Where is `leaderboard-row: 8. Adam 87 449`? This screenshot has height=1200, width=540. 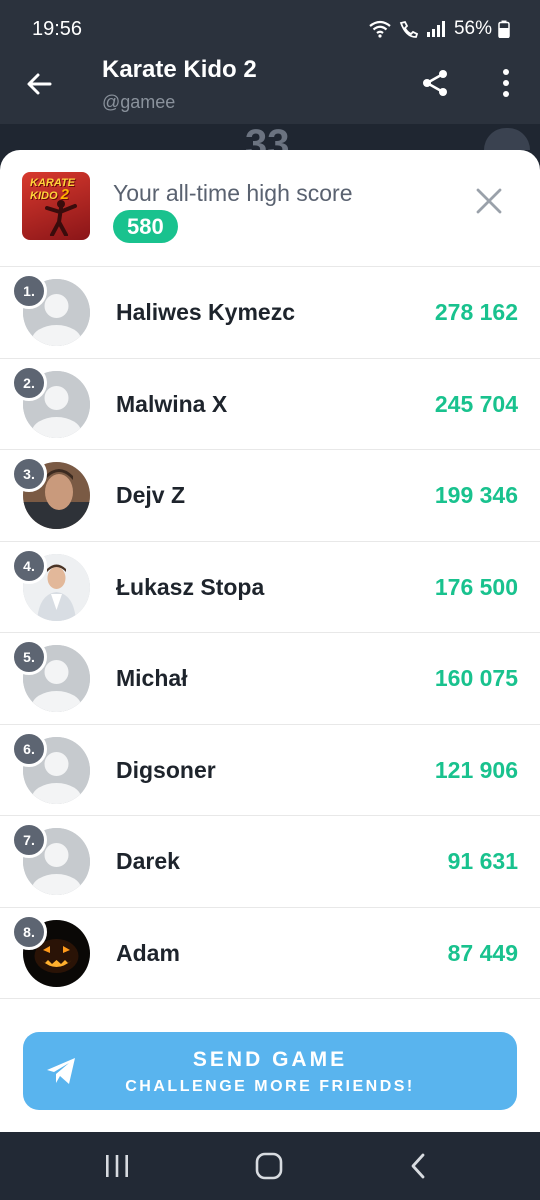 leaderboard-row: 8. Adam 87 449 is located at coordinates (270, 953).